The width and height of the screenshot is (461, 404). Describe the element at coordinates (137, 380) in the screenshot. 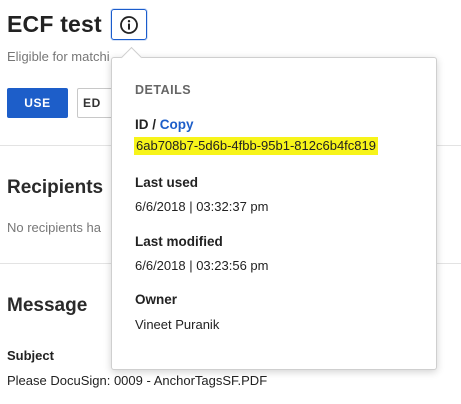

I see `subject-value: Please DocuSign: 0009 - AnchorTagsSF.PDF` at that location.